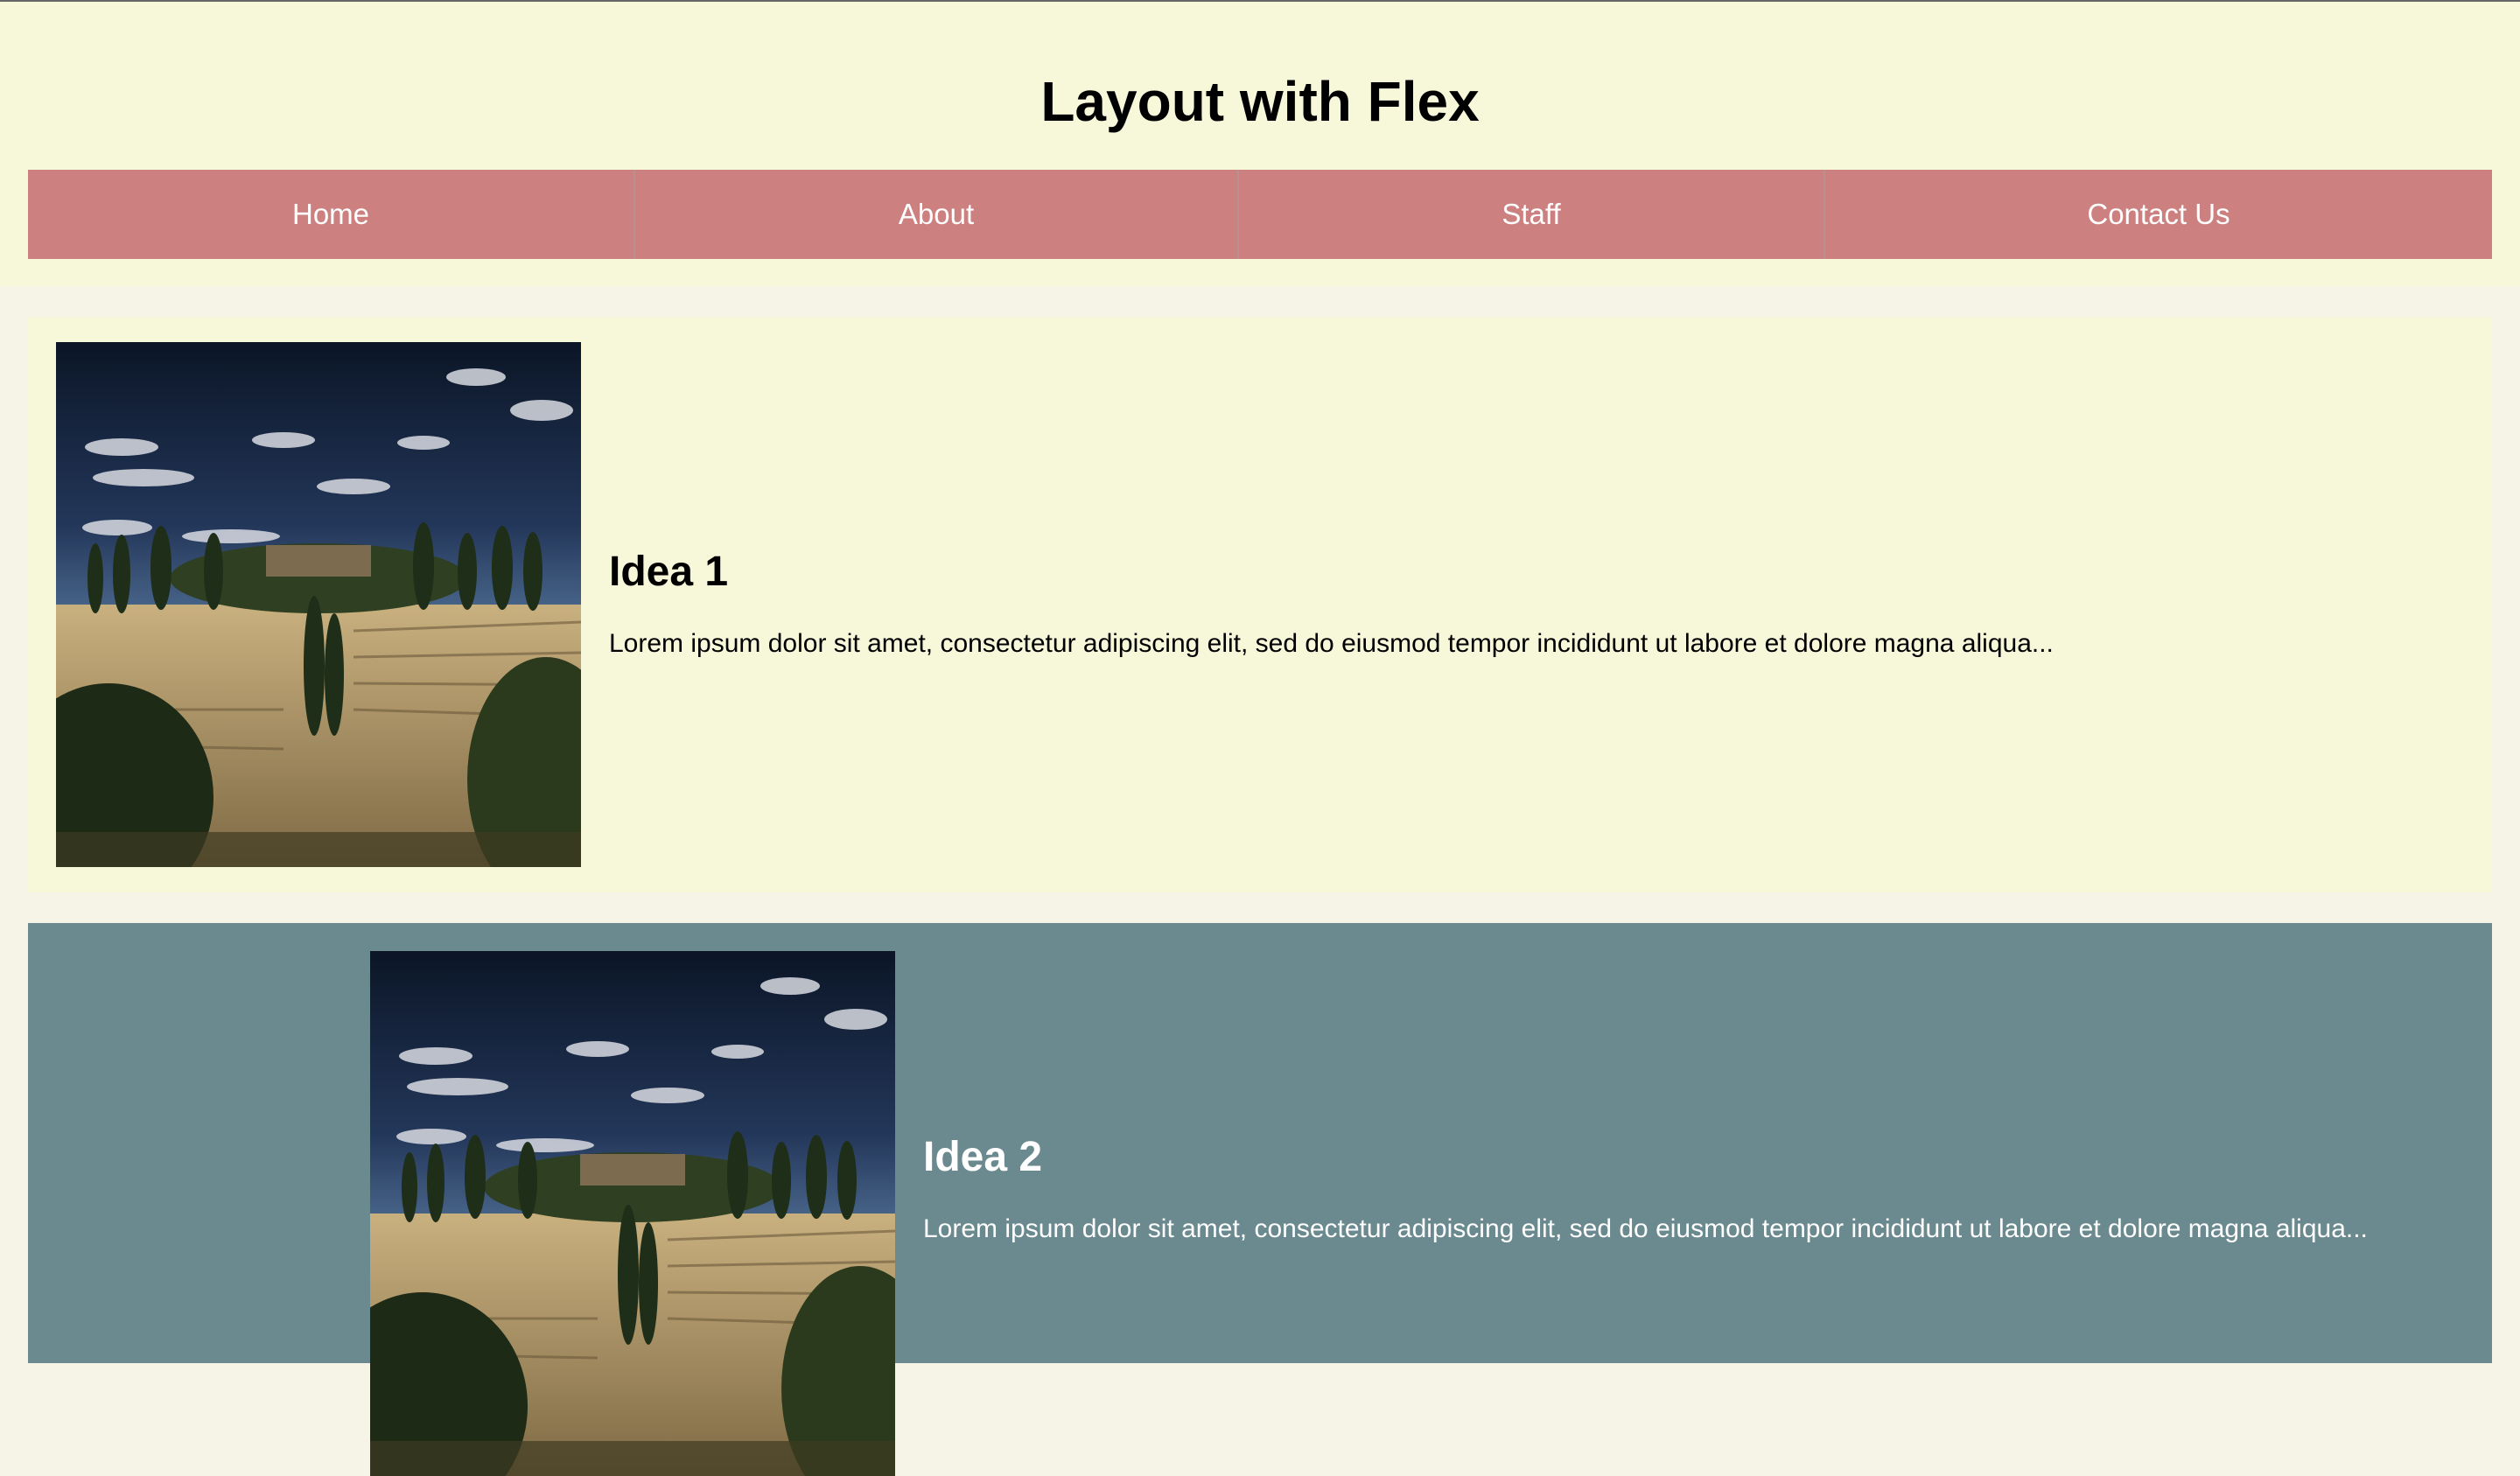  Describe the element at coordinates (983, 1157) in the screenshot. I see `idea-title: Idea 2` at that location.